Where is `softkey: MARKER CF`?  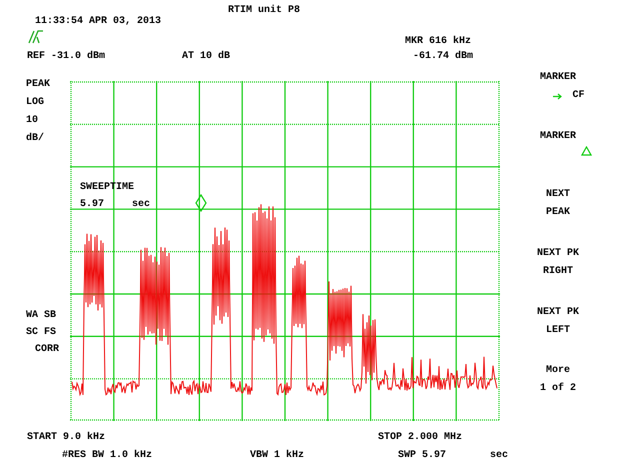
softkey: MARKER CF is located at coordinates (558, 98).